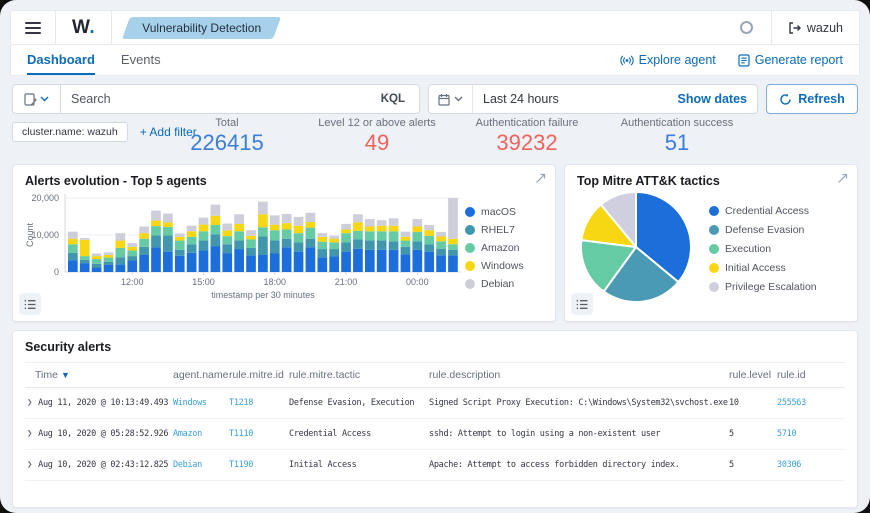 Image resolution: width=870 pixels, height=513 pixels. I want to click on refresh-button: Refresh, so click(812, 99).